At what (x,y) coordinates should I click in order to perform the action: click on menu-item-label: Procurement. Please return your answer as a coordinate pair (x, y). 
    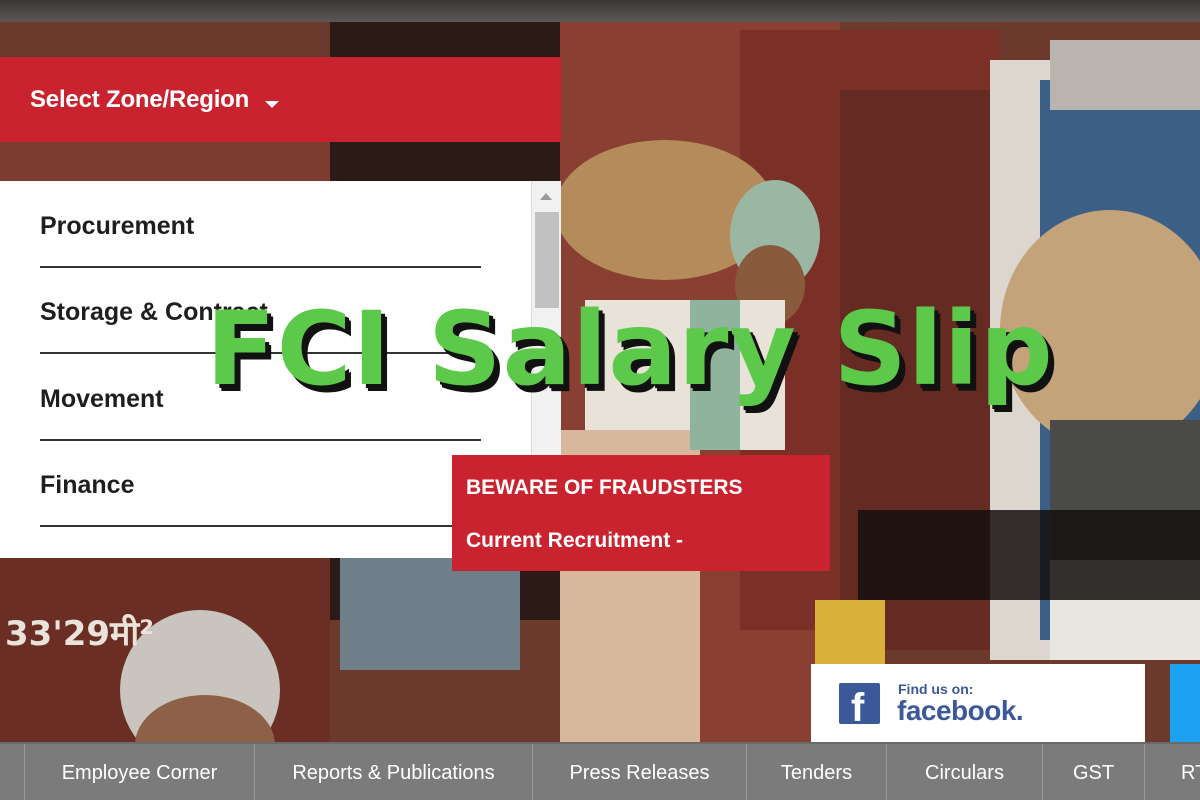
    Looking at the image, I should click on (117, 225).